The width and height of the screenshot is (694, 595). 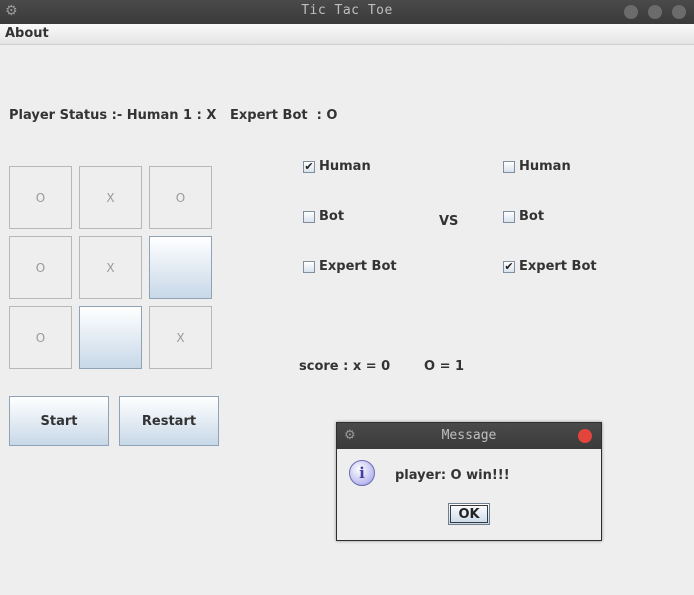 I want to click on info-icon: i, so click(x=362, y=473).